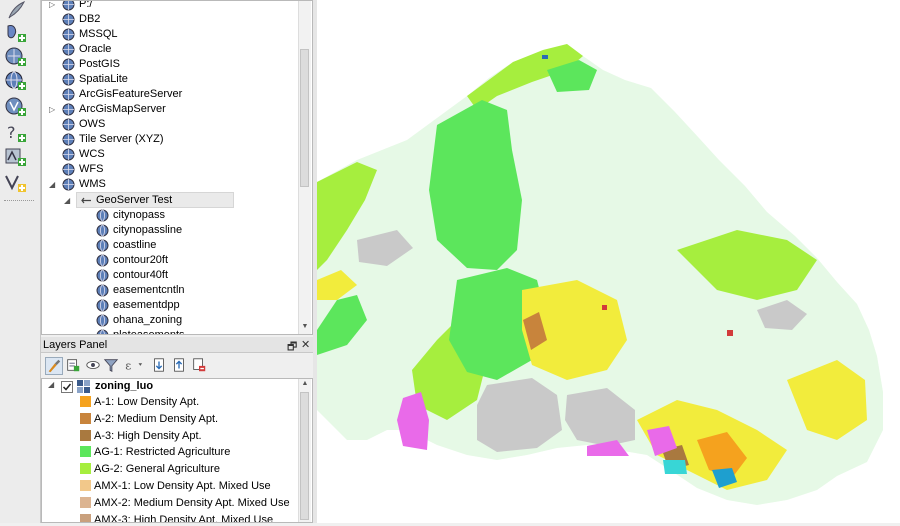 The height and width of the screenshot is (526, 900). I want to click on wms-layer-label: plateasements, so click(149, 332).